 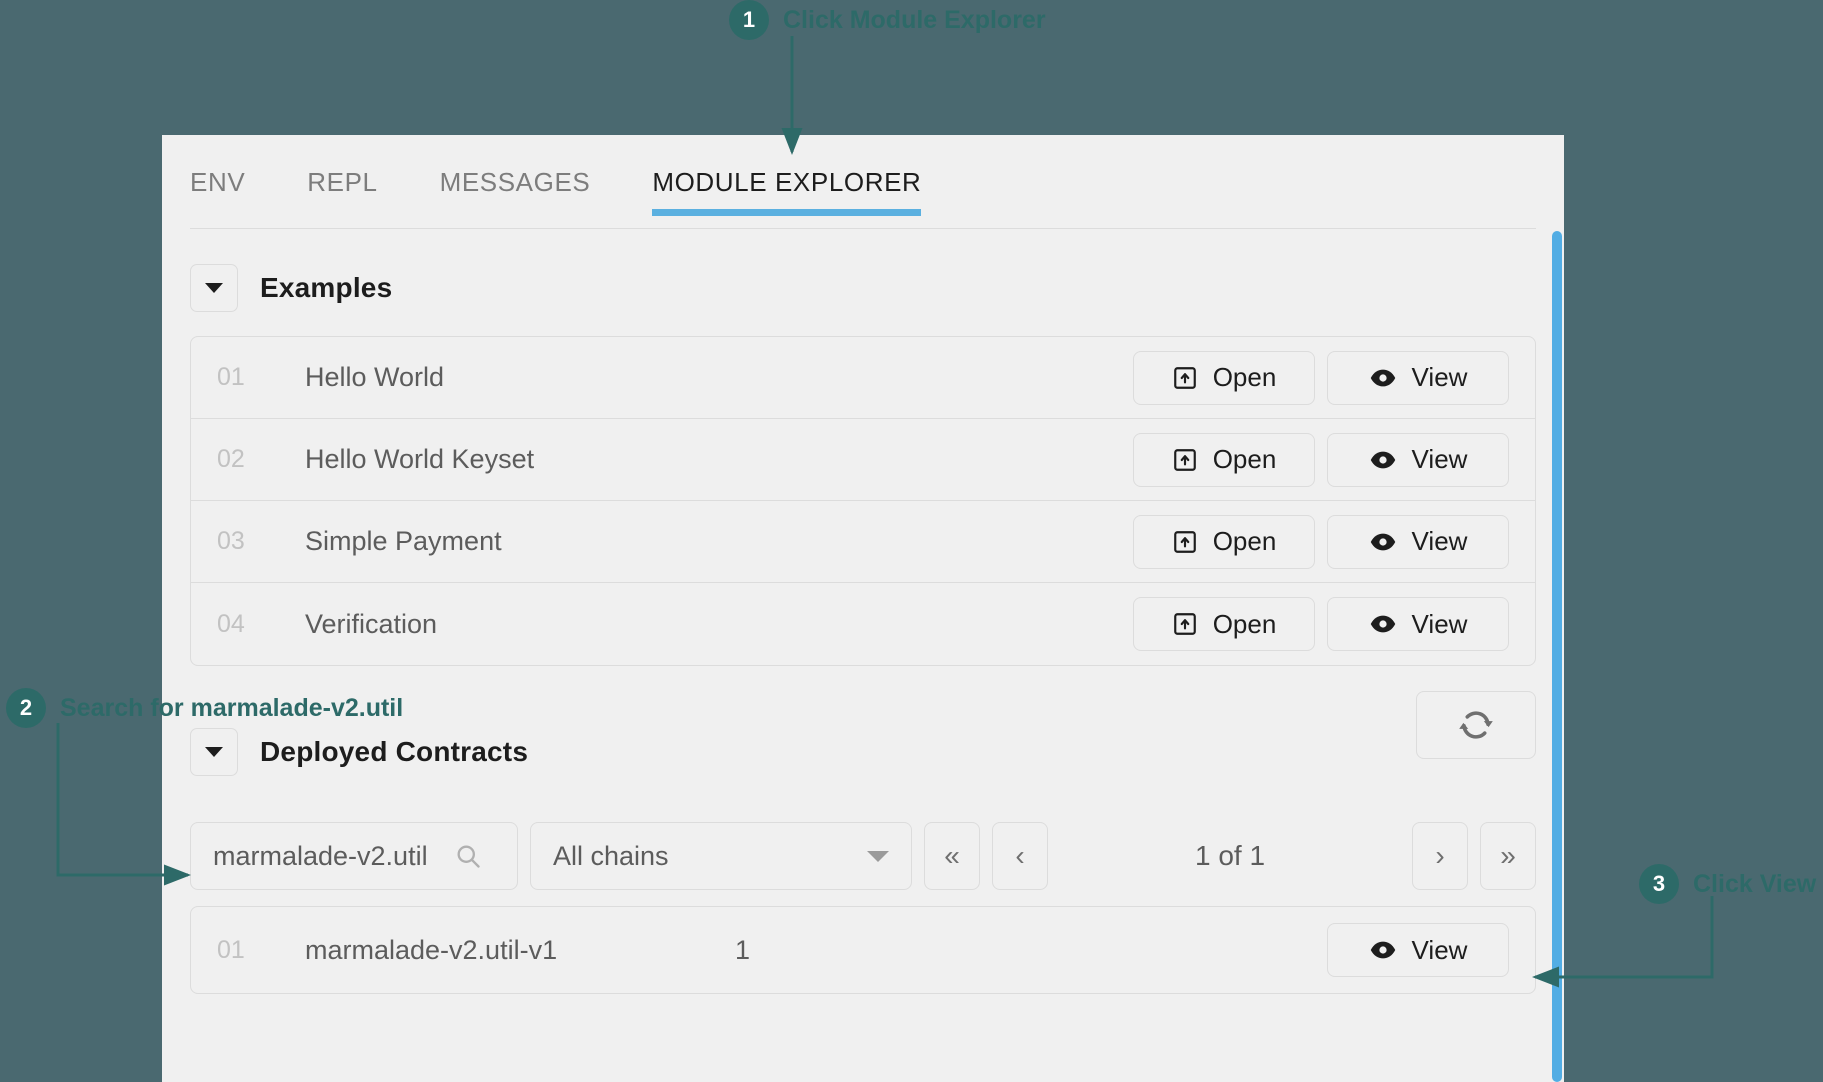 I want to click on row-name: marmalade-v2.util-v1, so click(x=431, y=949).